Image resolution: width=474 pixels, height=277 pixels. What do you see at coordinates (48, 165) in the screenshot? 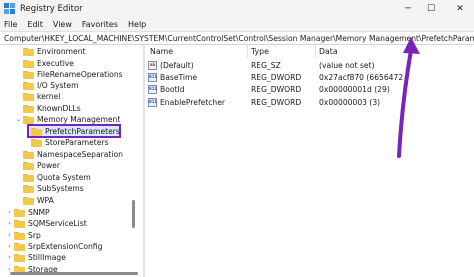
I see `tree-item-label: Power` at bounding box center [48, 165].